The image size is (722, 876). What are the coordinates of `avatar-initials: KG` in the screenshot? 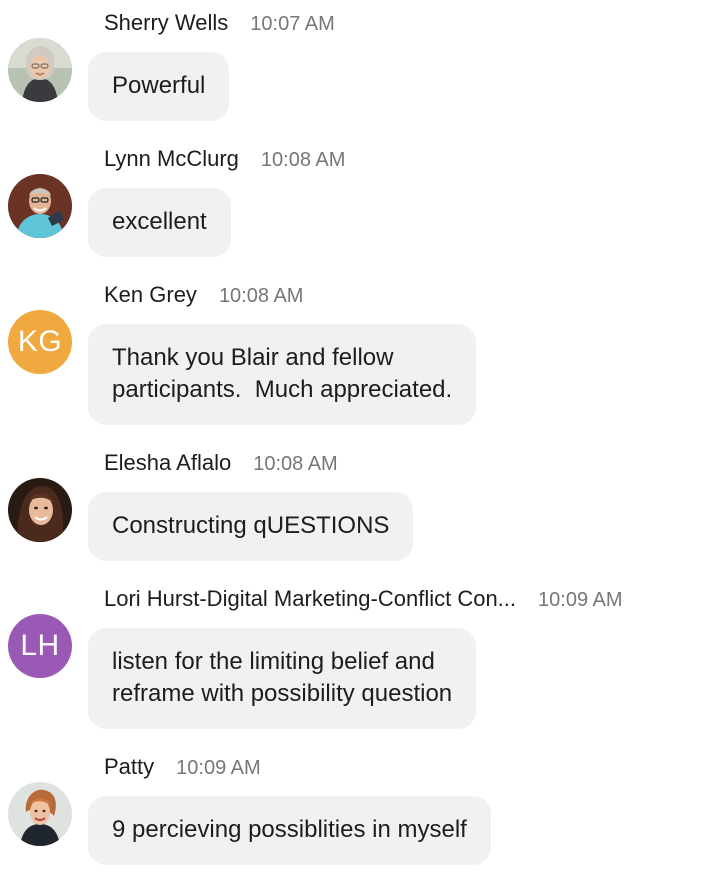 It's located at (40, 342).